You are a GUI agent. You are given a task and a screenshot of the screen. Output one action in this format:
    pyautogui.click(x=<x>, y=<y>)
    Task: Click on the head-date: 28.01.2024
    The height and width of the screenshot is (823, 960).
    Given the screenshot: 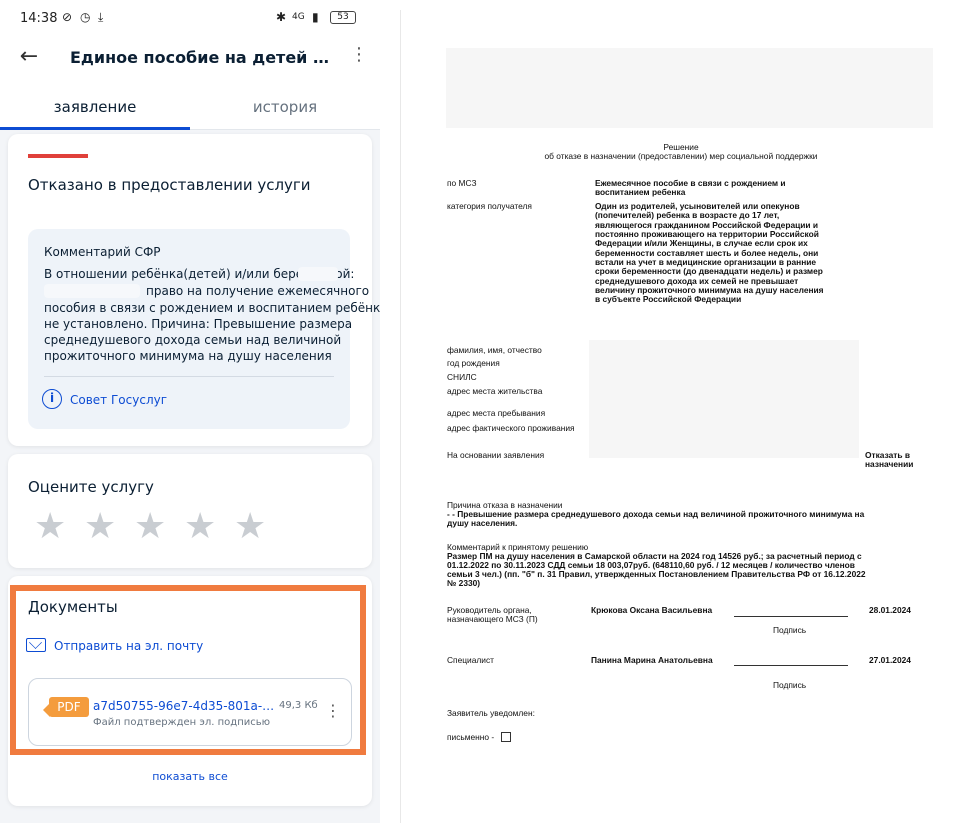 What is the action you would take?
    pyautogui.click(x=890, y=610)
    